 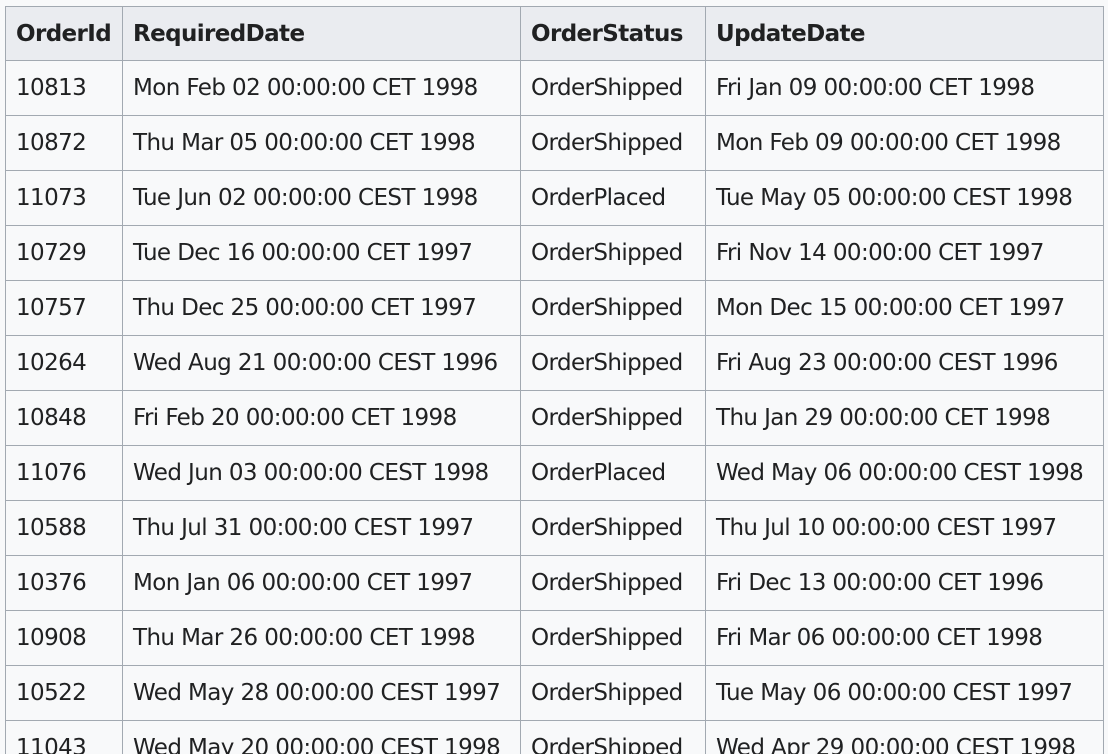 I want to click on required-date-cell: Tue Jun 02 00:00:00 CEST 1998, so click(x=321, y=198).